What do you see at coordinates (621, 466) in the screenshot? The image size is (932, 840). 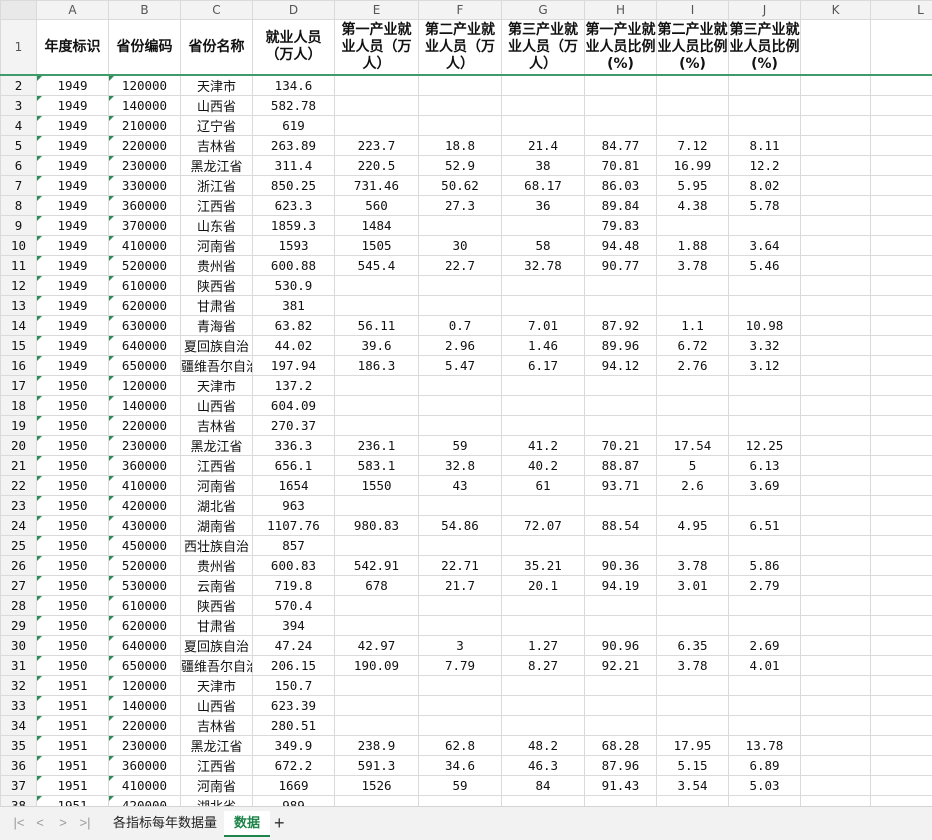 I see `cell: 88.87` at bounding box center [621, 466].